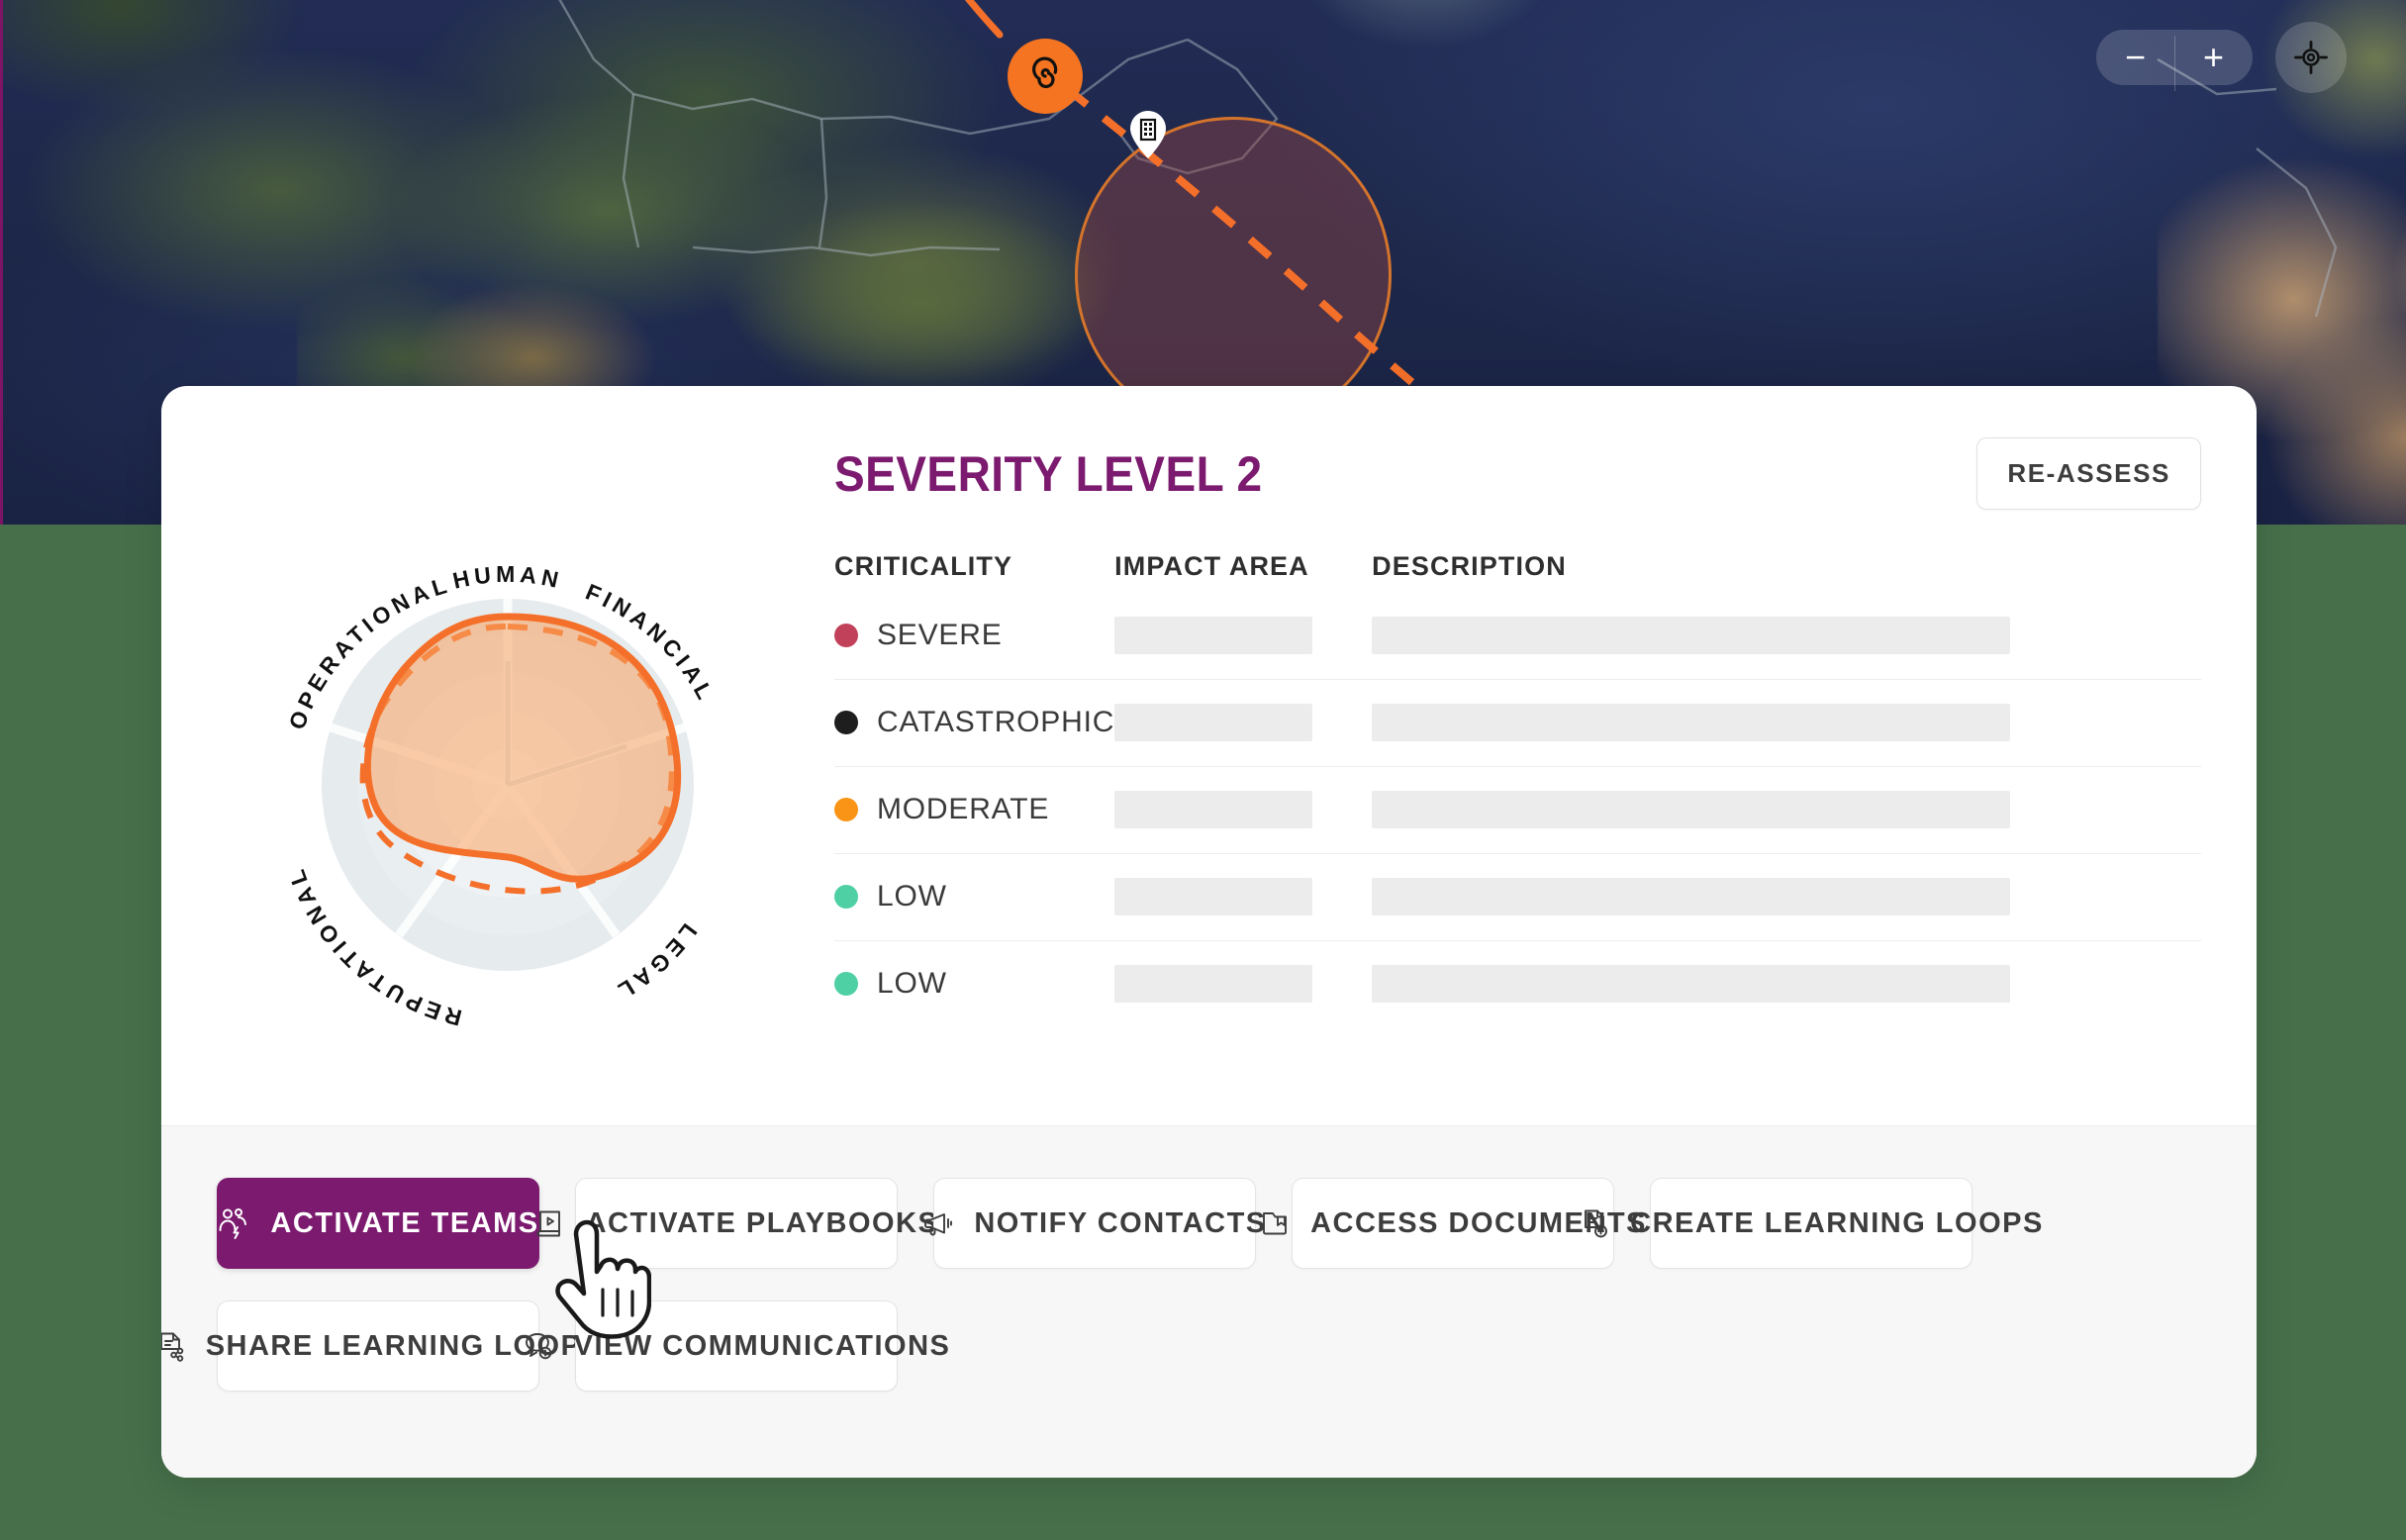 The width and height of the screenshot is (2406, 1540). What do you see at coordinates (538, 1346) in the screenshot?
I see `chat-plus-icon` at bounding box center [538, 1346].